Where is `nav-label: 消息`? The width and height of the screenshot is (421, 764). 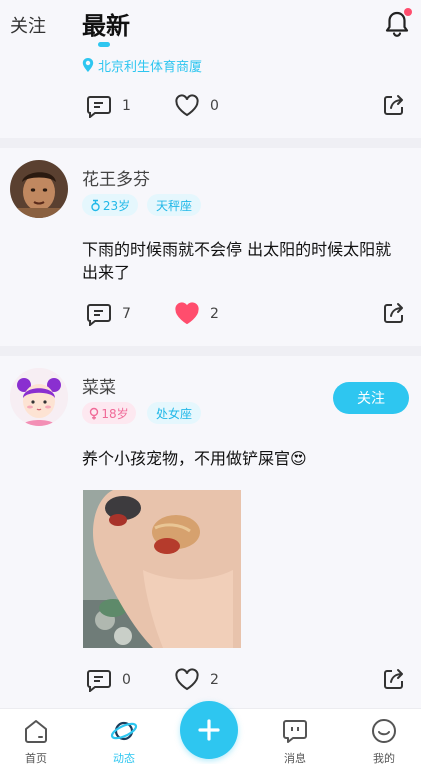
nav-label: 消息 is located at coordinates (295, 758).